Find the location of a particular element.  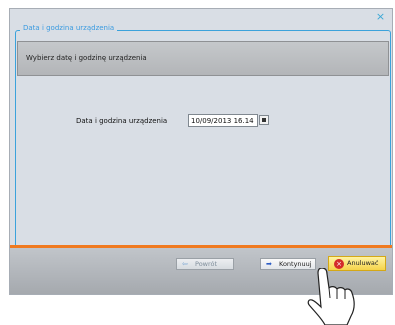

pointing-hand-icon is located at coordinates (331, 296).